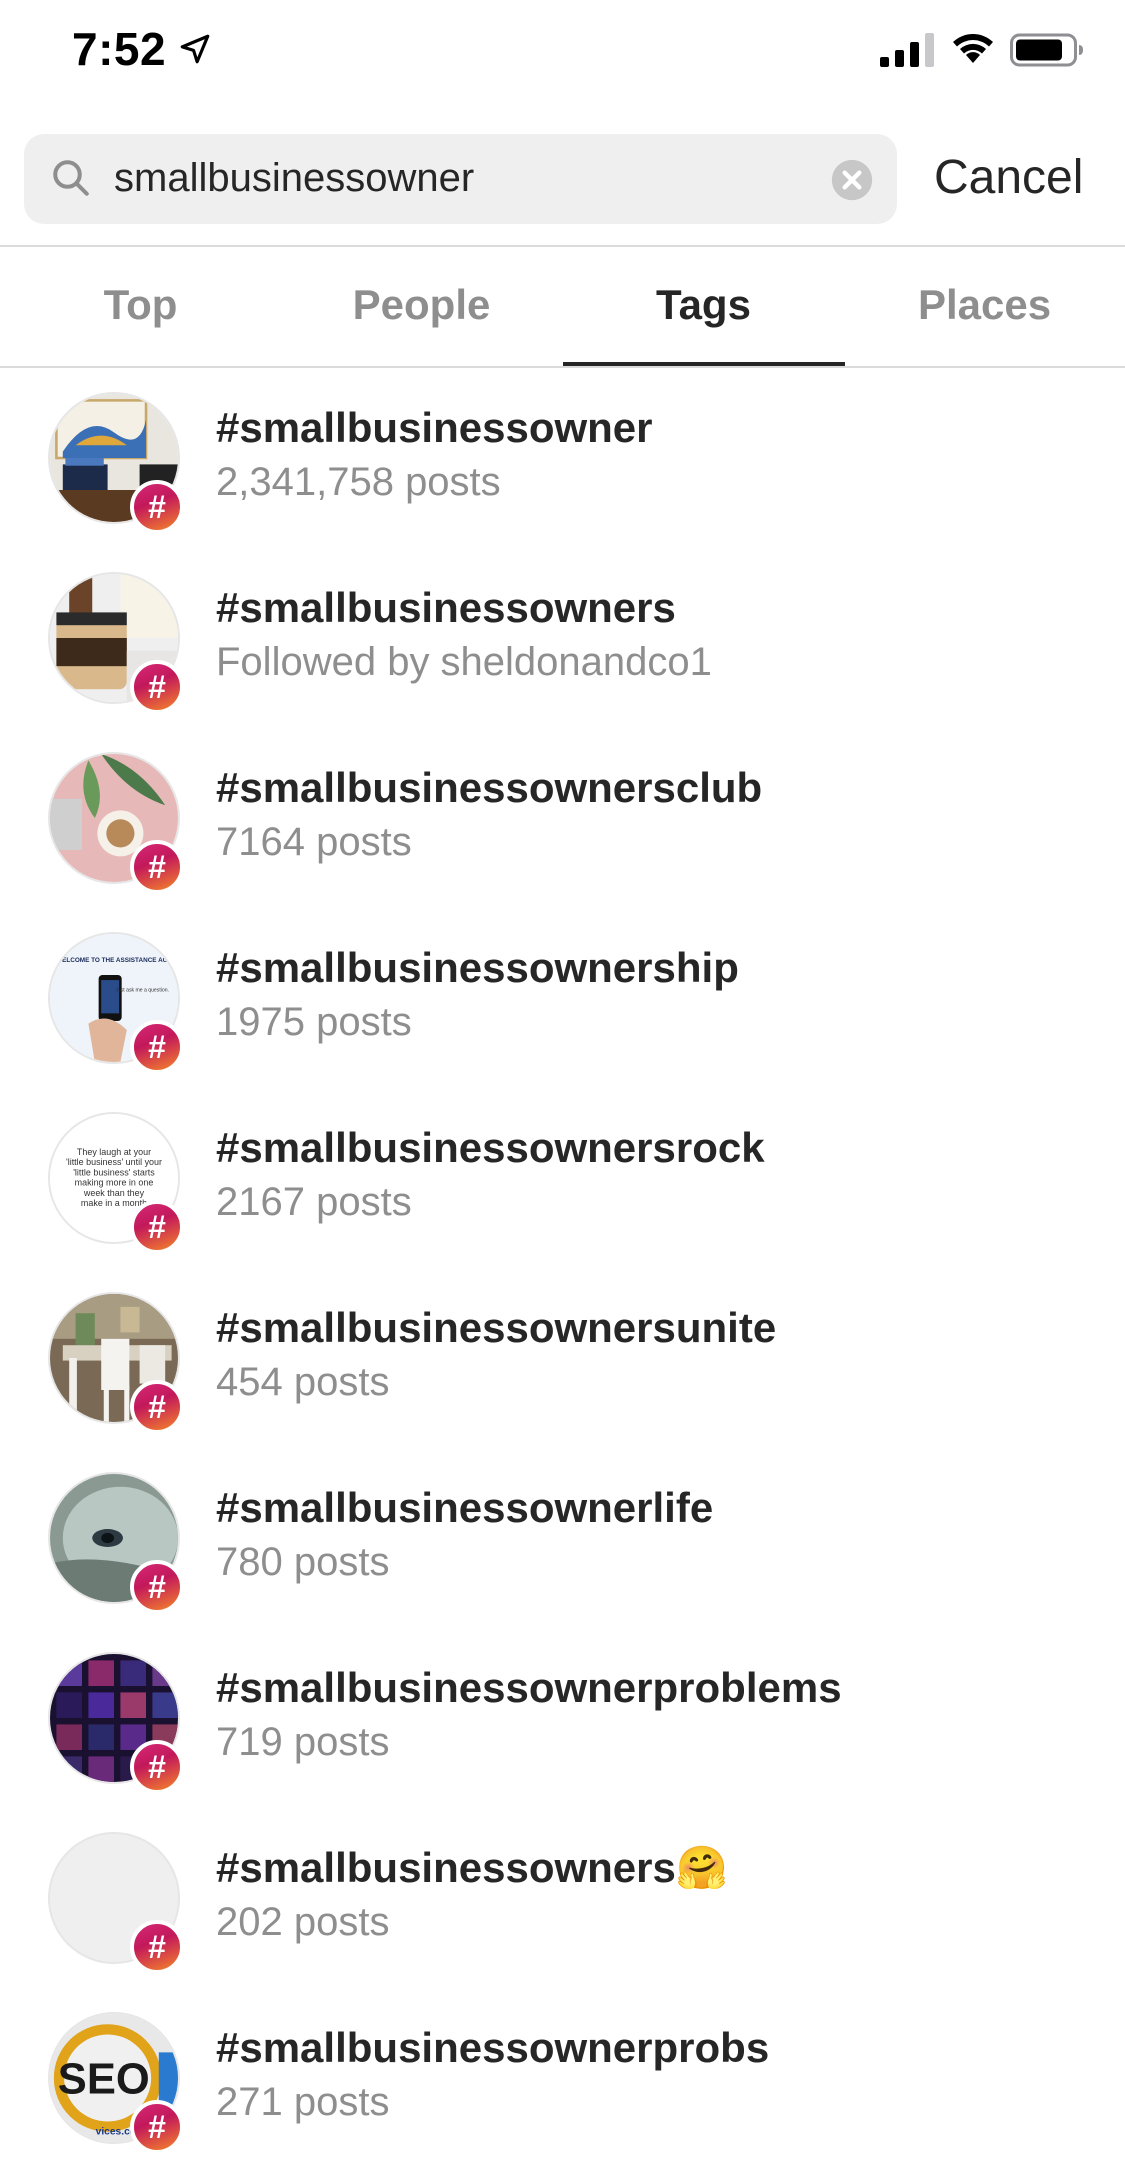 Image resolution: width=1125 pixels, height=2161 pixels. I want to click on quote-line: 'little business' starts, so click(114, 1172).